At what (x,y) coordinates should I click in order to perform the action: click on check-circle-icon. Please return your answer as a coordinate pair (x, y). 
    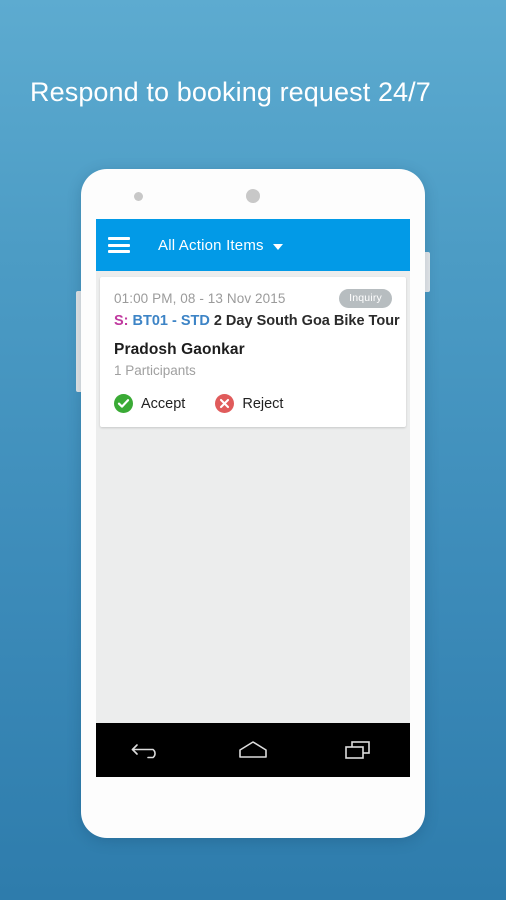
    Looking at the image, I should click on (123, 403).